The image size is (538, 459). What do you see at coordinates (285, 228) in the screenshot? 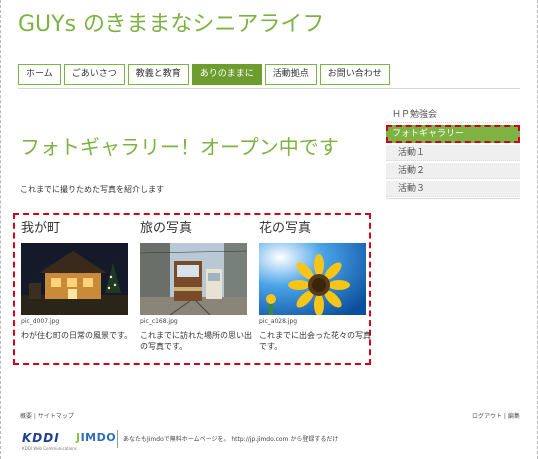
I see `gallery-item-title: 花の写真` at bounding box center [285, 228].